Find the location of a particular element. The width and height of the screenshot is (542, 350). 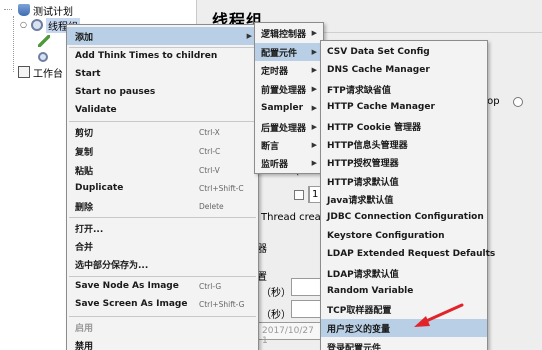

start-time-field: 2017/10/27 1 is located at coordinates (290, 334).